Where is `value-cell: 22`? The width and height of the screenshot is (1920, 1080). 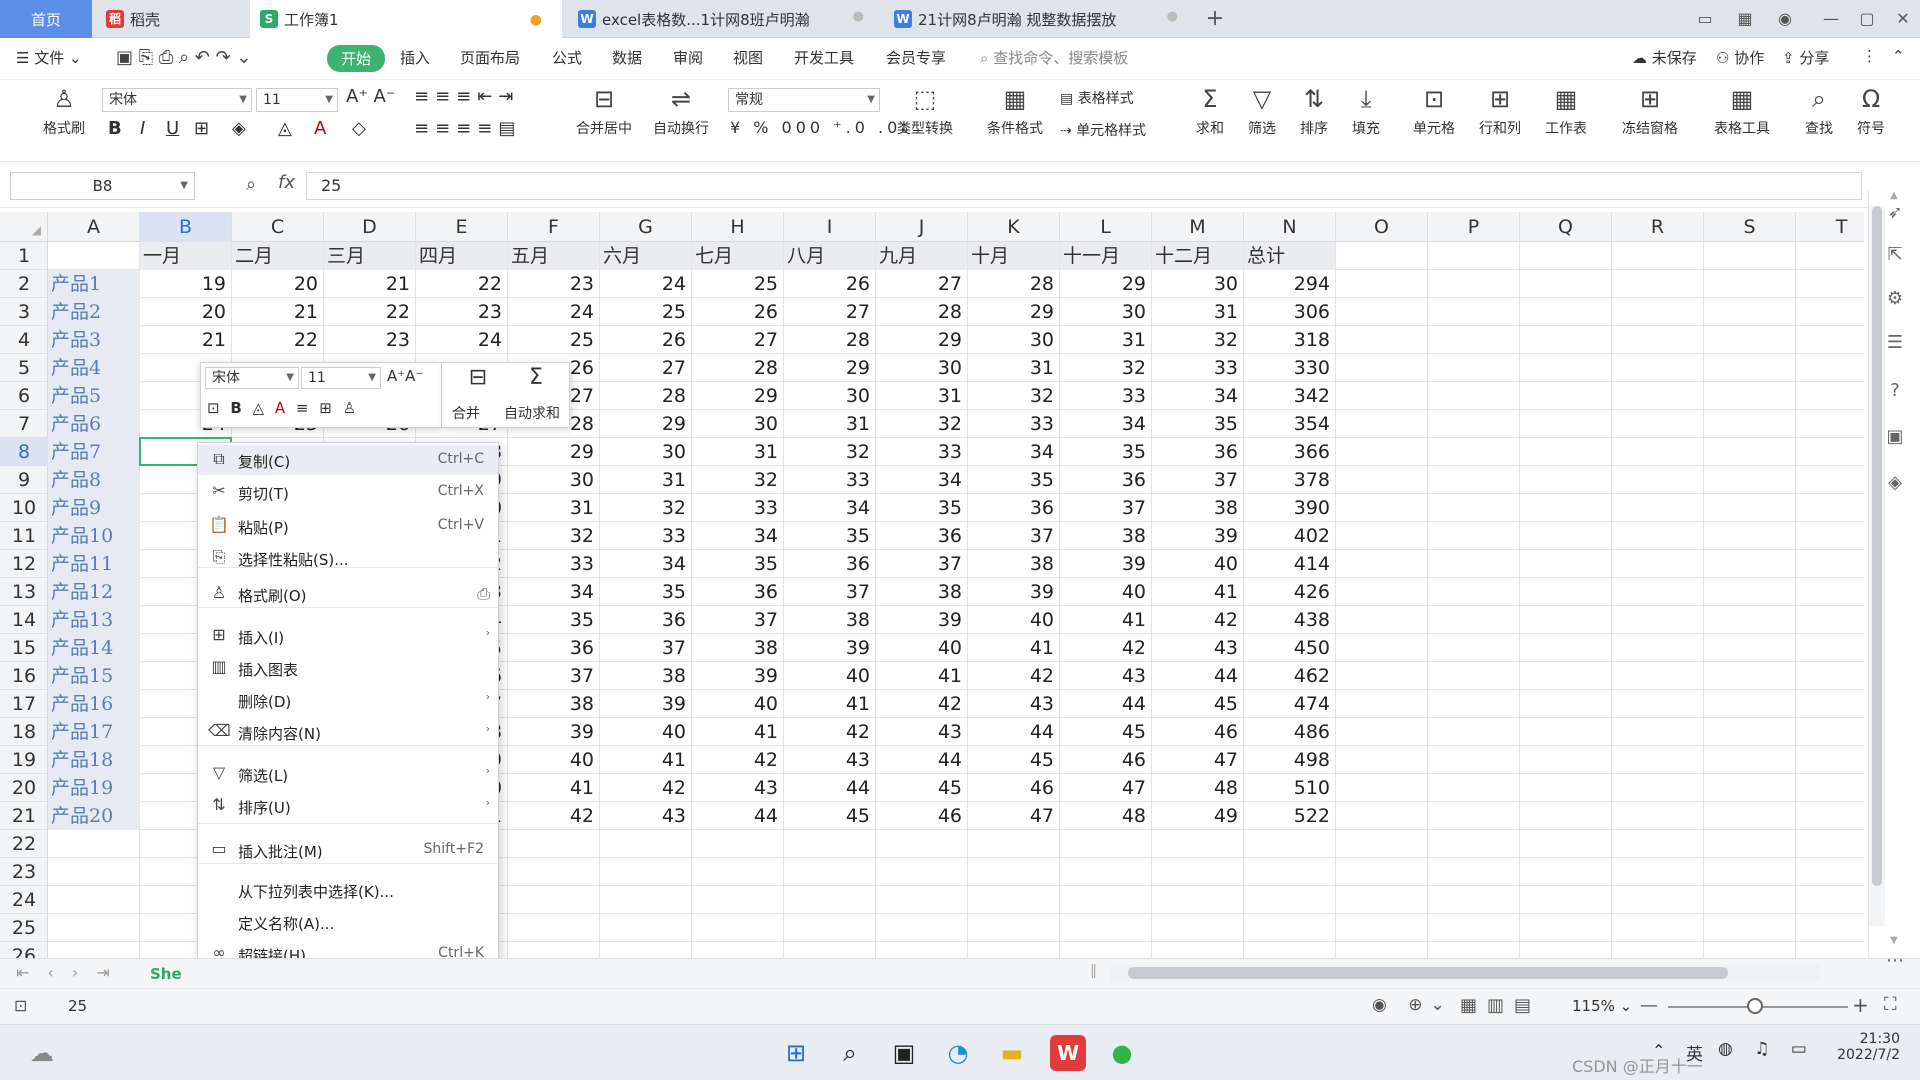
value-cell: 22 is located at coordinates (461, 284).